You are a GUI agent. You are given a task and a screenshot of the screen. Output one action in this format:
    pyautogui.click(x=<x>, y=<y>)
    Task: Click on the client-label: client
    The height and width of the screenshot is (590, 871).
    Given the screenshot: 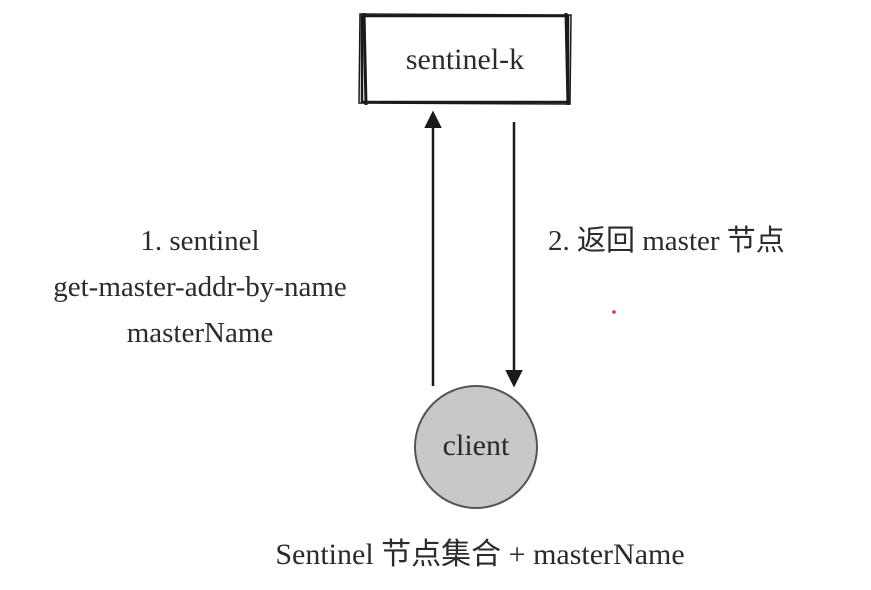 What is the action you would take?
    pyautogui.click(x=476, y=445)
    